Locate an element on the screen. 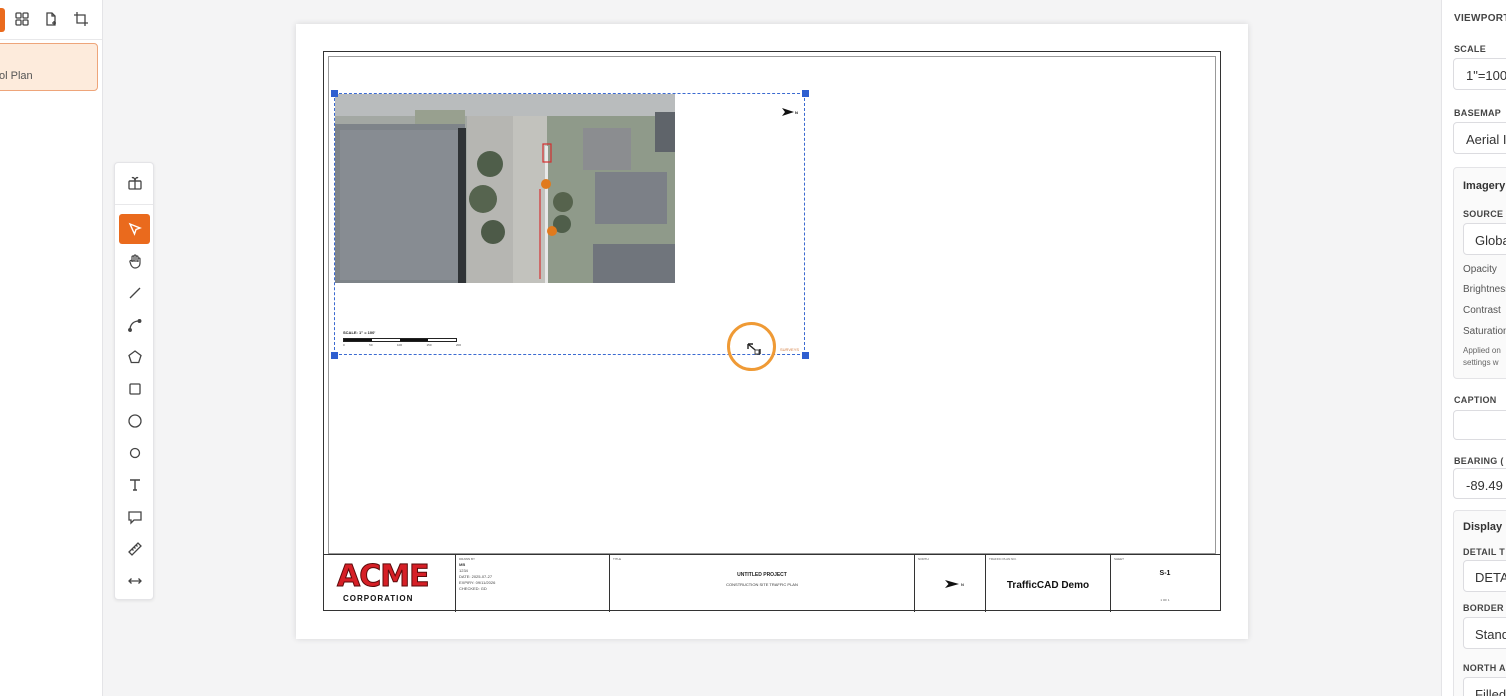 This screenshot has height=696, width=1506. bearing-input: -89.49 is located at coordinates (1479, 483).